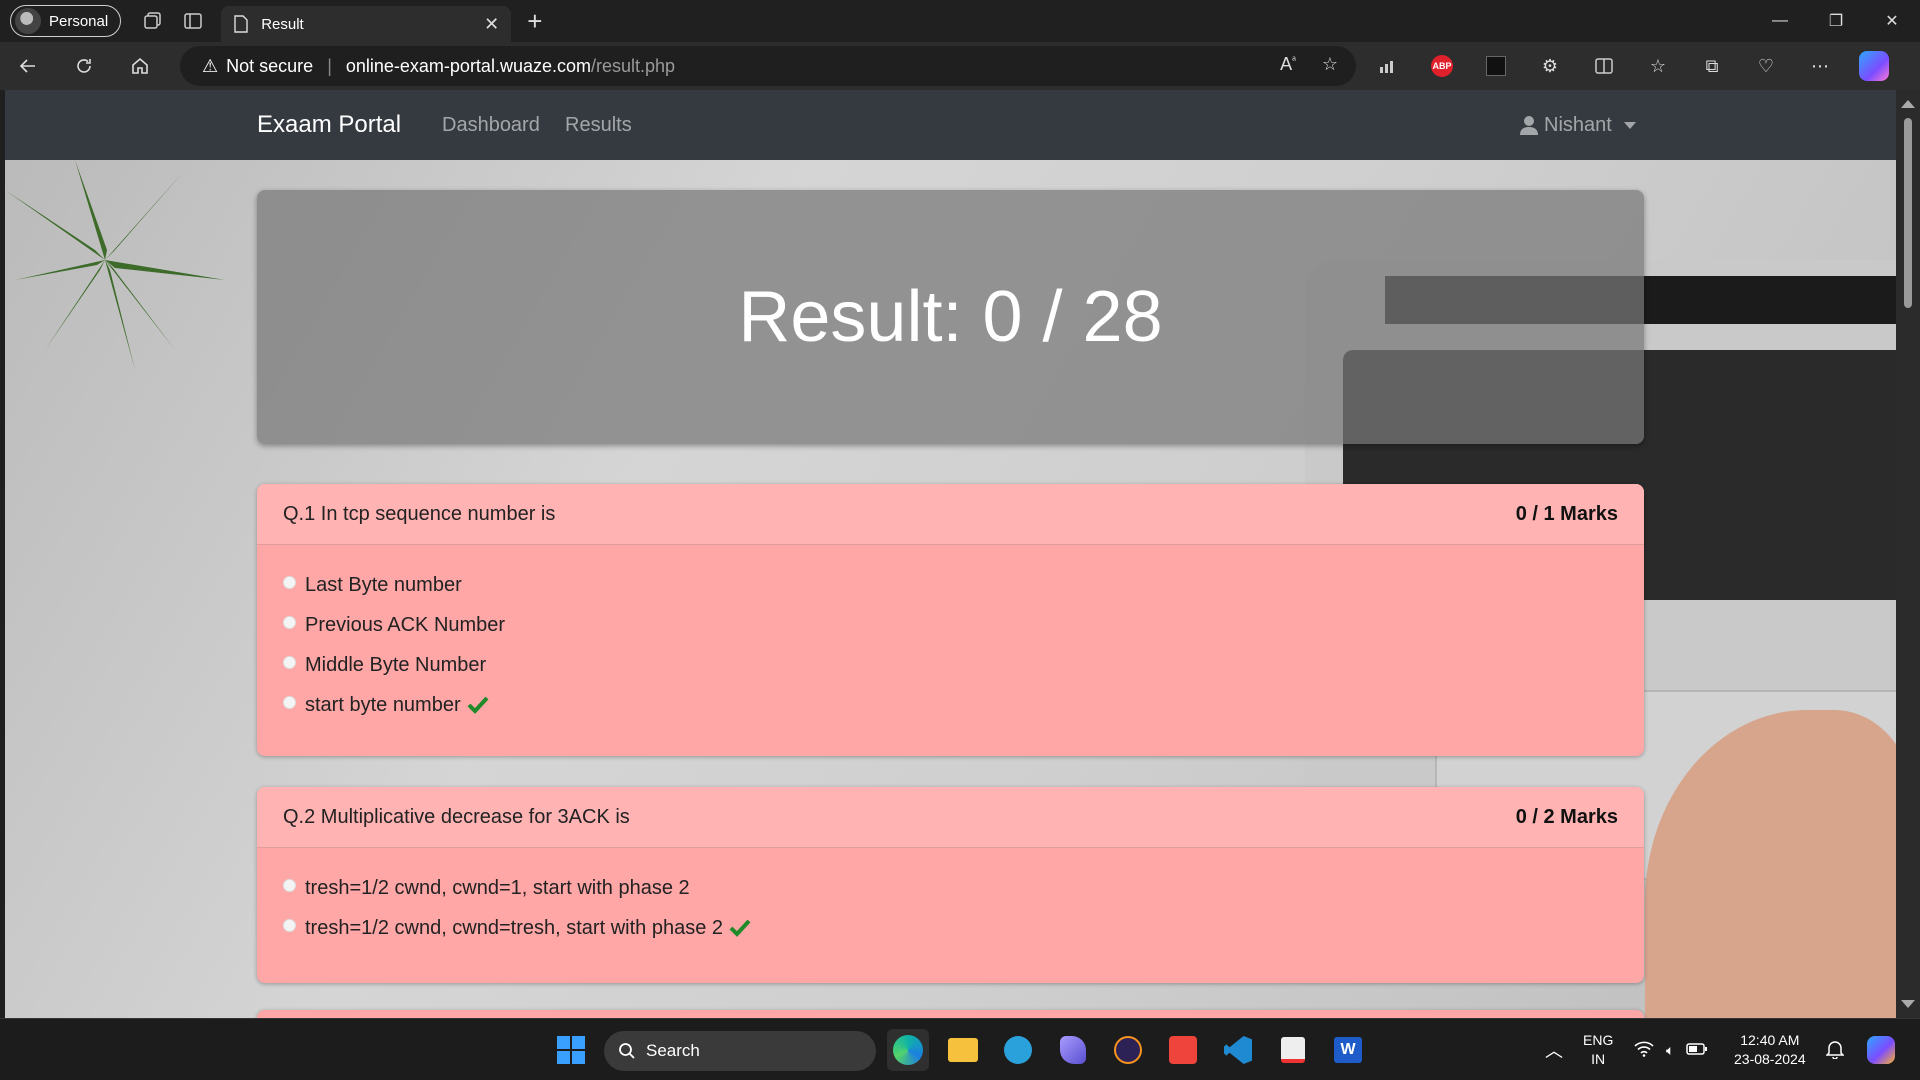  What do you see at coordinates (908, 1050) in the screenshot?
I see `edge-taskbar-icon` at bounding box center [908, 1050].